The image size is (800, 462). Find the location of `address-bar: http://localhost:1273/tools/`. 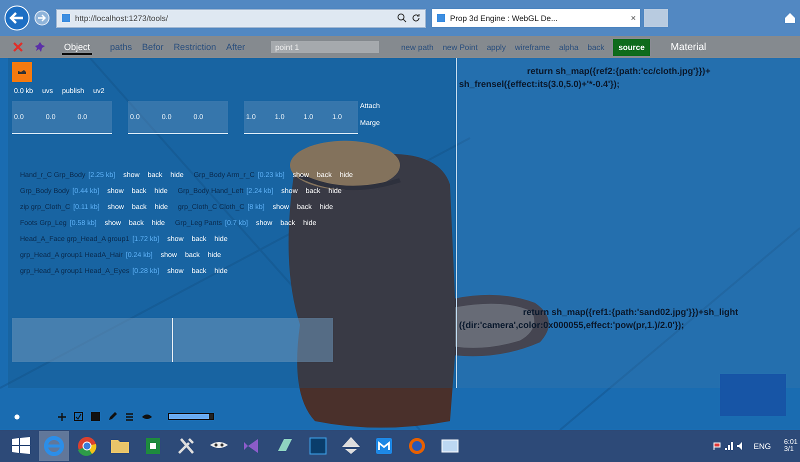

address-bar: http://localhost:1273/tools/ is located at coordinates (241, 18).